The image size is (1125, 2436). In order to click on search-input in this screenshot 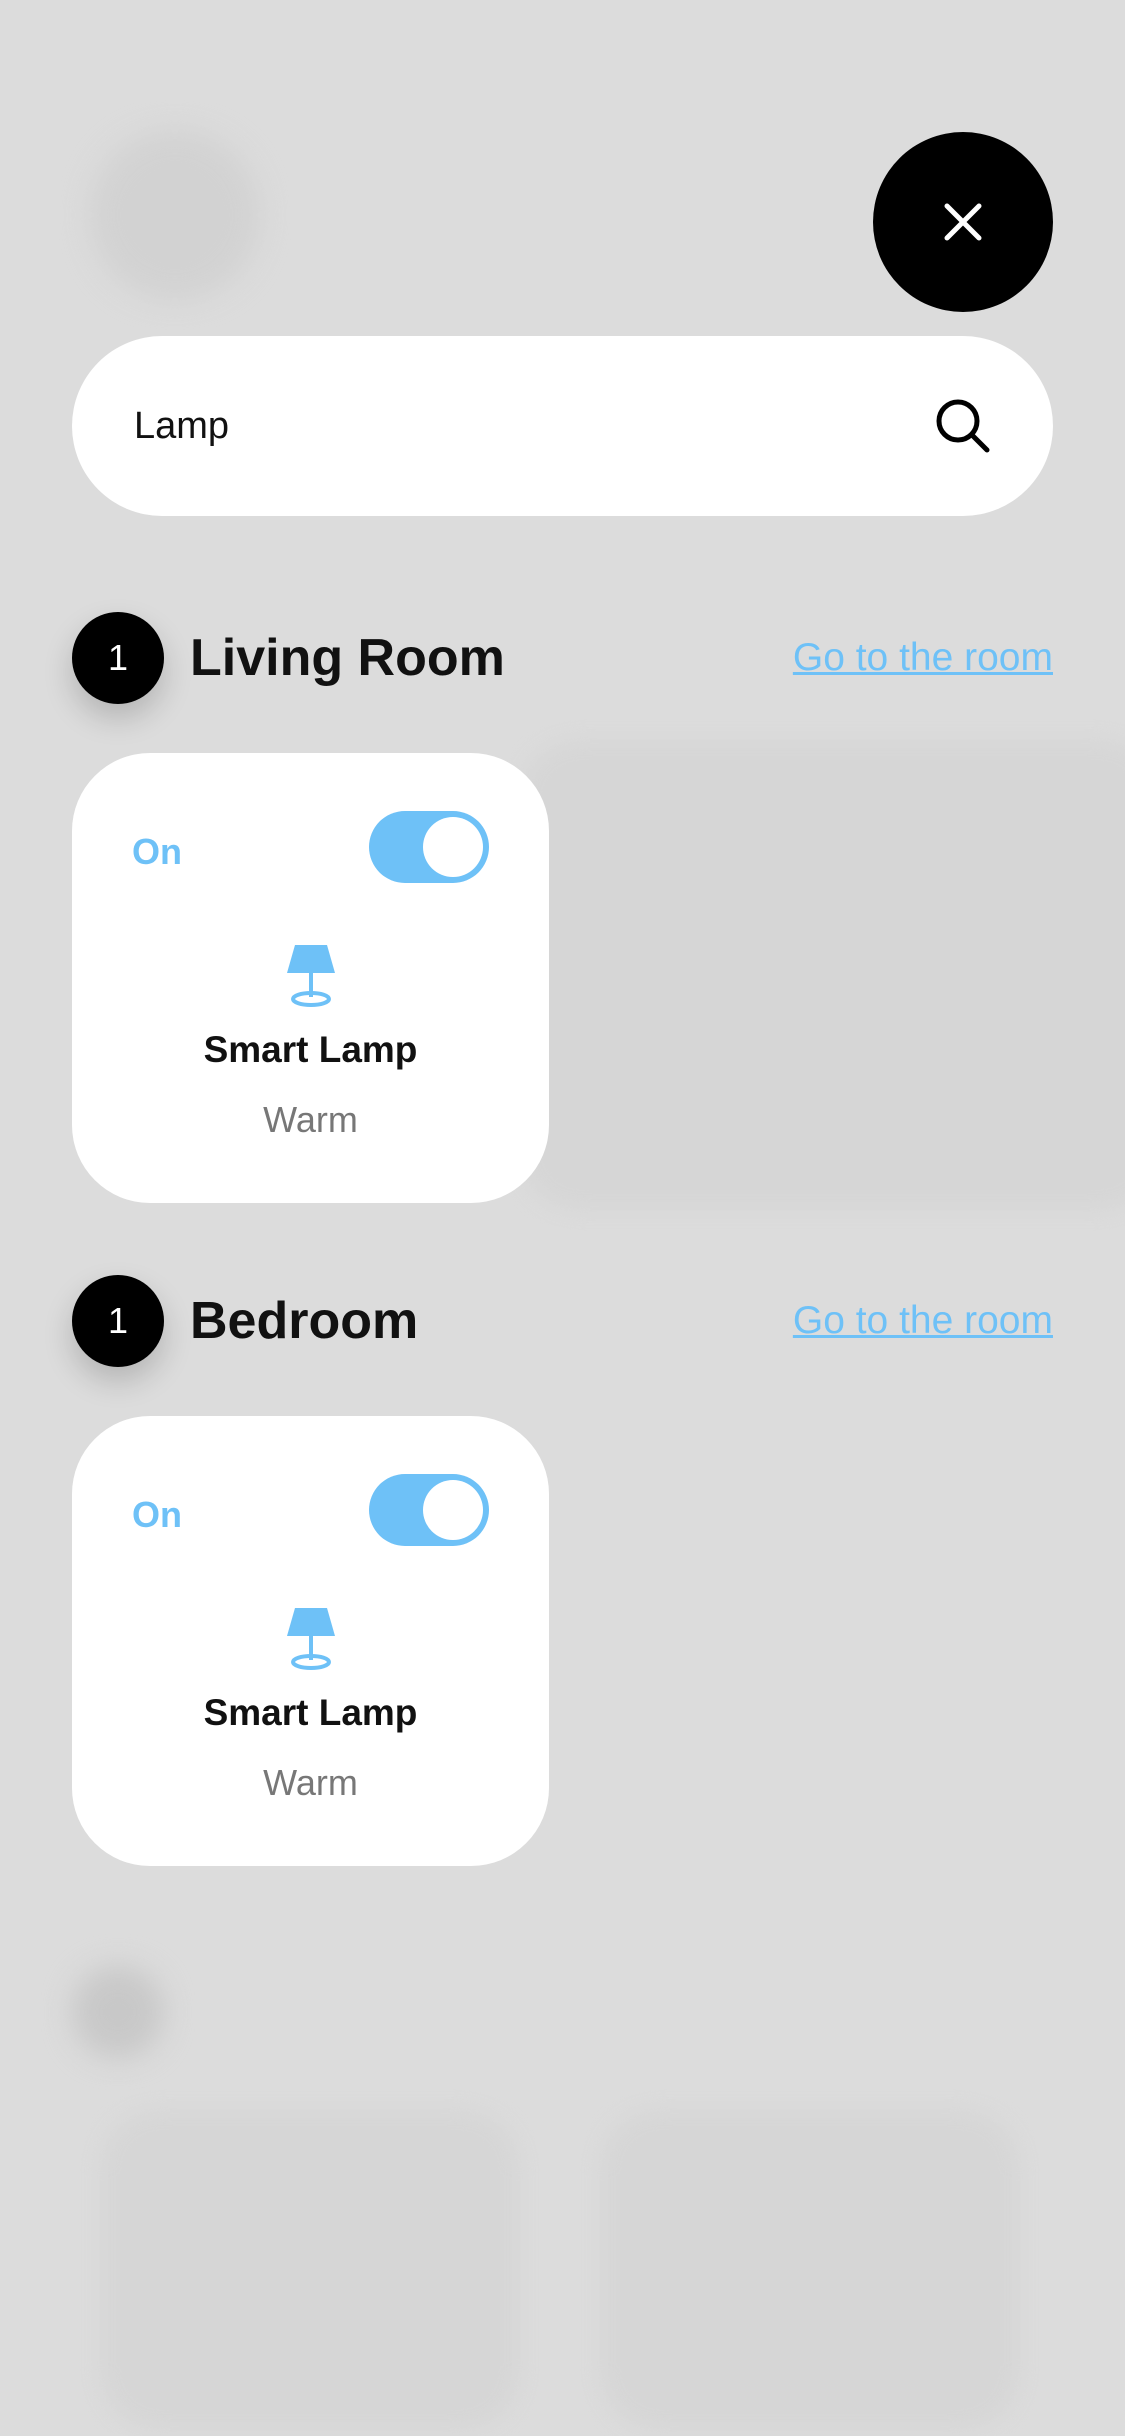, I will do `click(532, 426)`.